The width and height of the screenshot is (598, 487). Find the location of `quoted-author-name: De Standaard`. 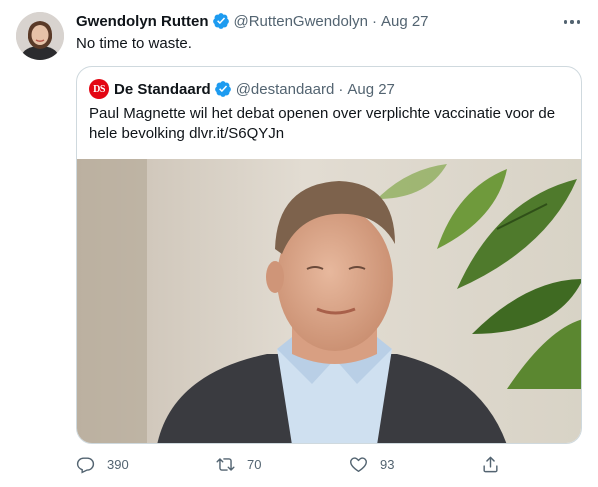

quoted-author-name: De Standaard is located at coordinates (162, 89).